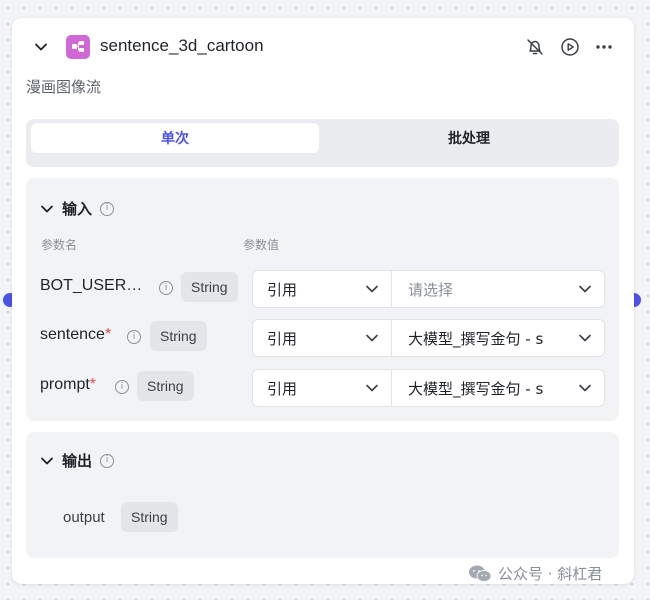 This screenshot has width=650, height=600. Describe the element at coordinates (550, 574) in the screenshot. I see `watermark-text: 公众号 · 斜杠君` at that location.